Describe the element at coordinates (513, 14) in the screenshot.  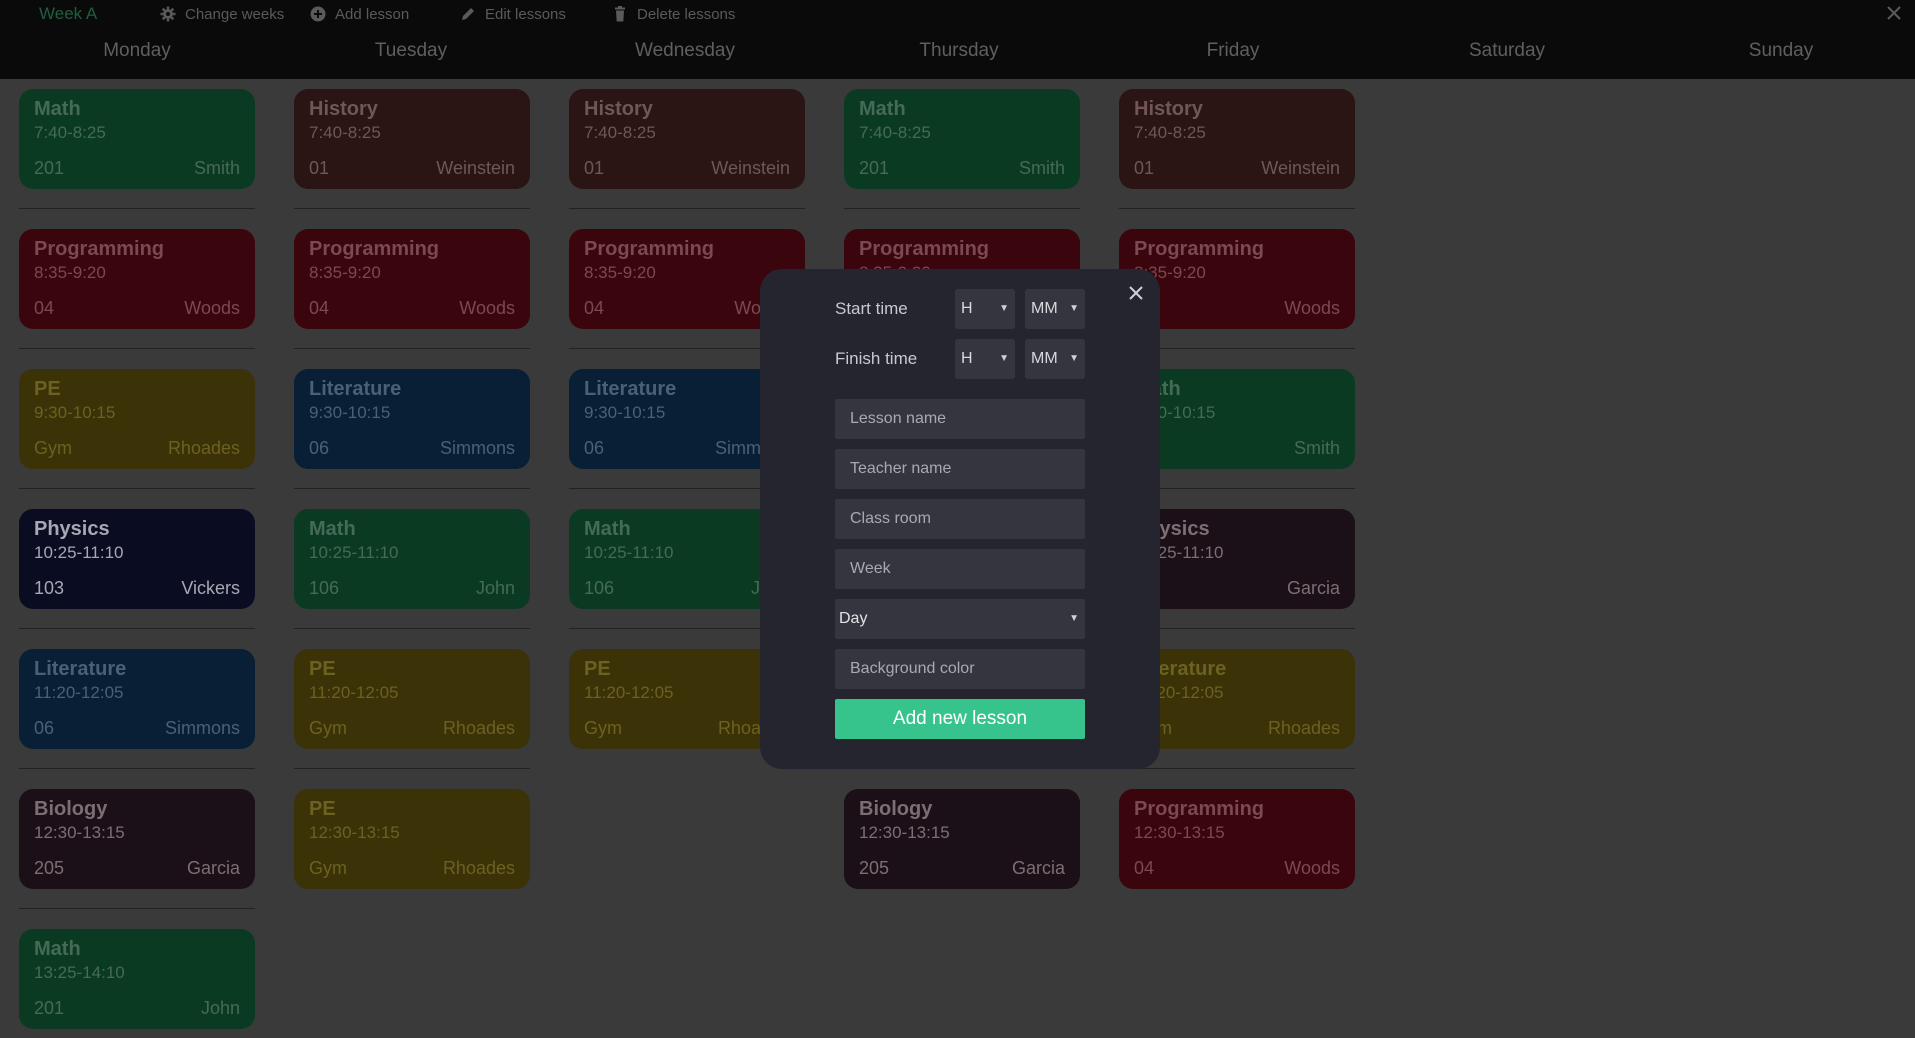
I see `edit-lessons-button: Edit lessons` at that location.